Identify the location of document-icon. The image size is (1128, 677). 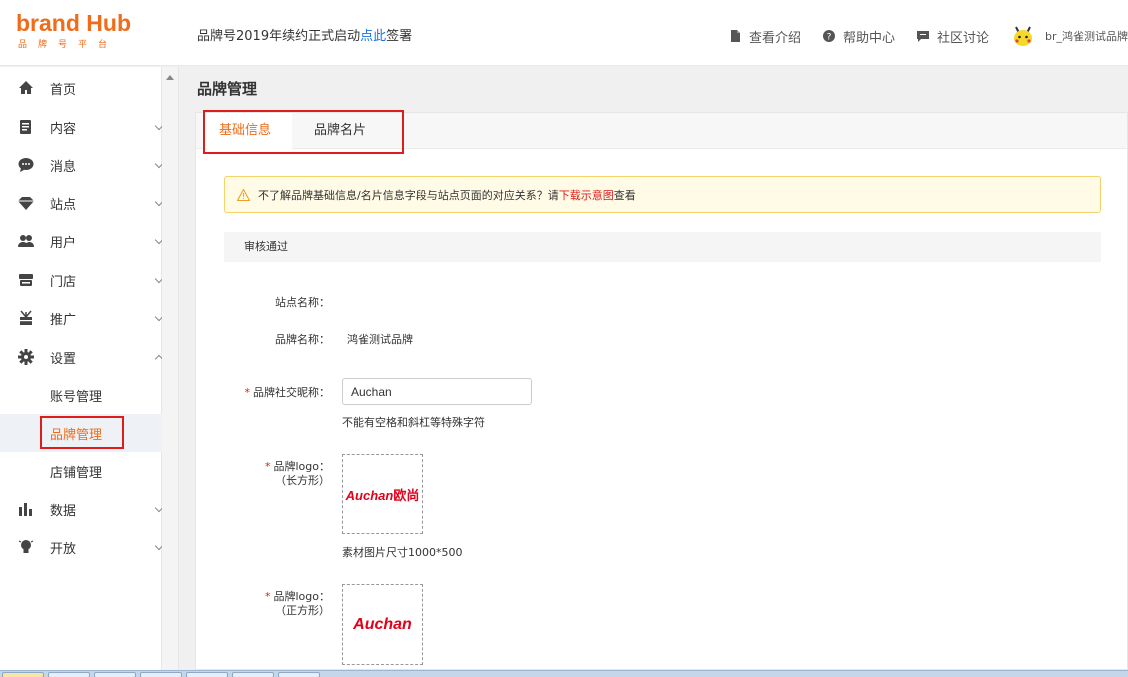
(735, 36).